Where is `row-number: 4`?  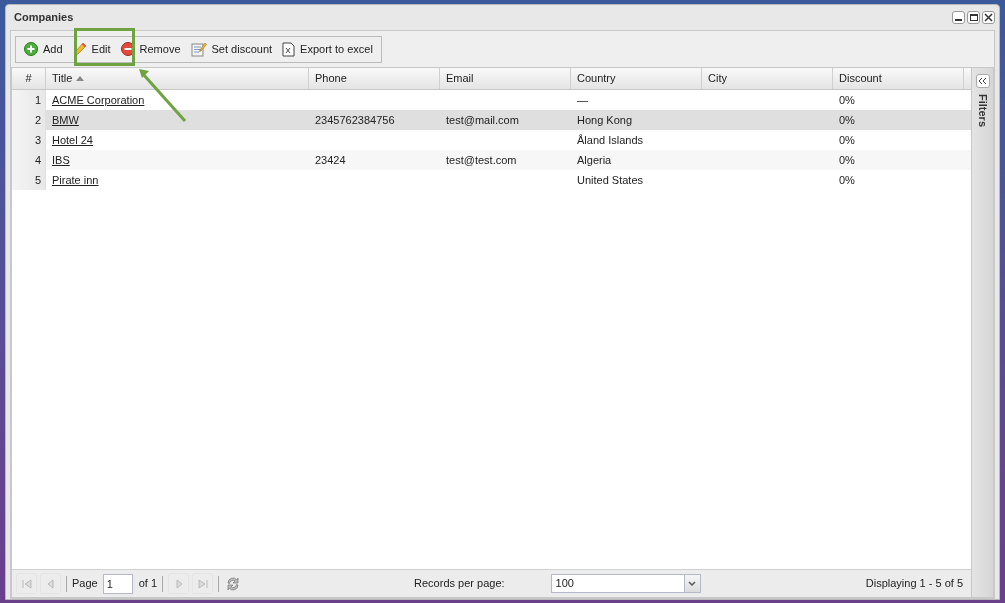
row-number: 4 is located at coordinates (37, 160).